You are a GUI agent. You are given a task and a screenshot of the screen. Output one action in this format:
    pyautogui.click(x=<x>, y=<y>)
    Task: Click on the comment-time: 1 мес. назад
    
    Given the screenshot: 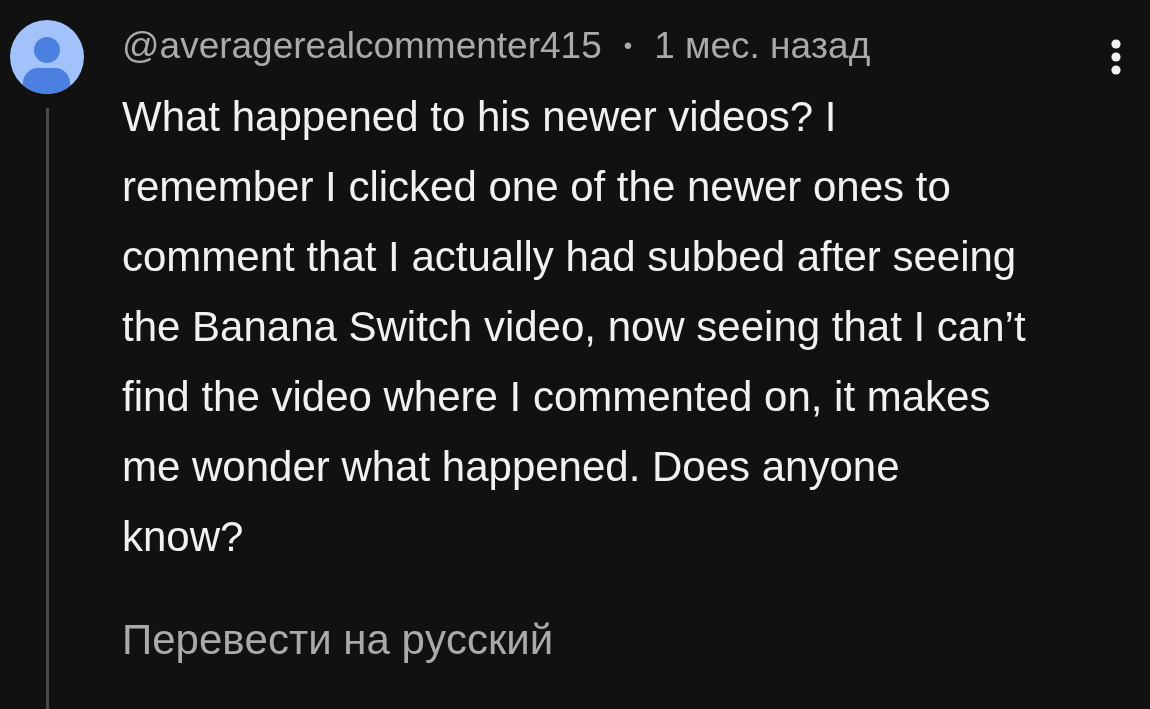 What is the action you would take?
    pyautogui.click(x=762, y=46)
    